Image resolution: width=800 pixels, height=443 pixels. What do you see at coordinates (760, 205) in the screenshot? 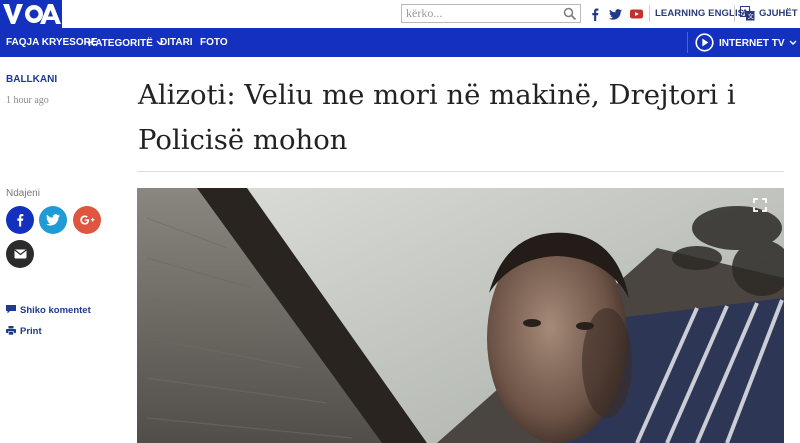
I see `fullscreen-icon` at bounding box center [760, 205].